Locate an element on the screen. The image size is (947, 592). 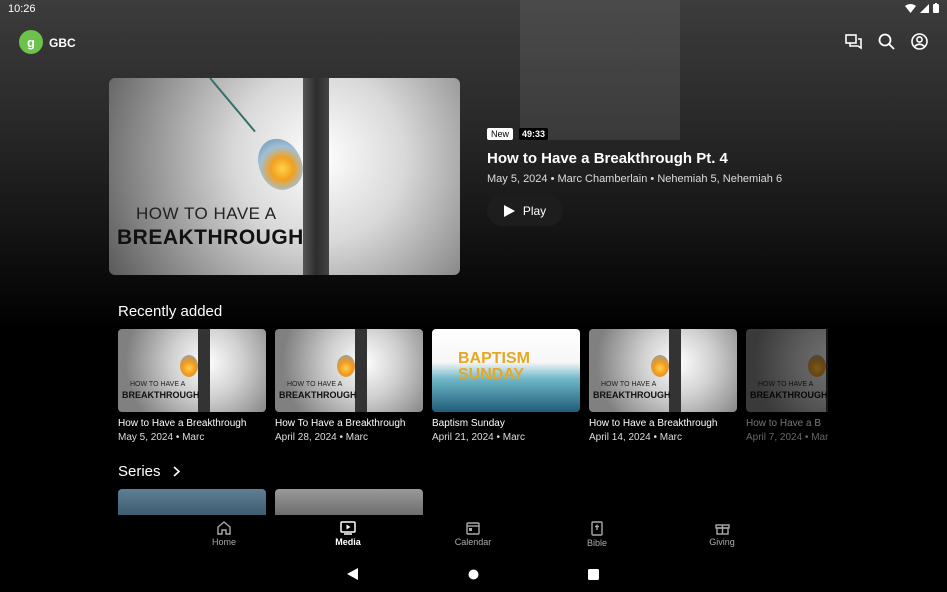
nav-giving: Giving is located at coordinates (722, 534).